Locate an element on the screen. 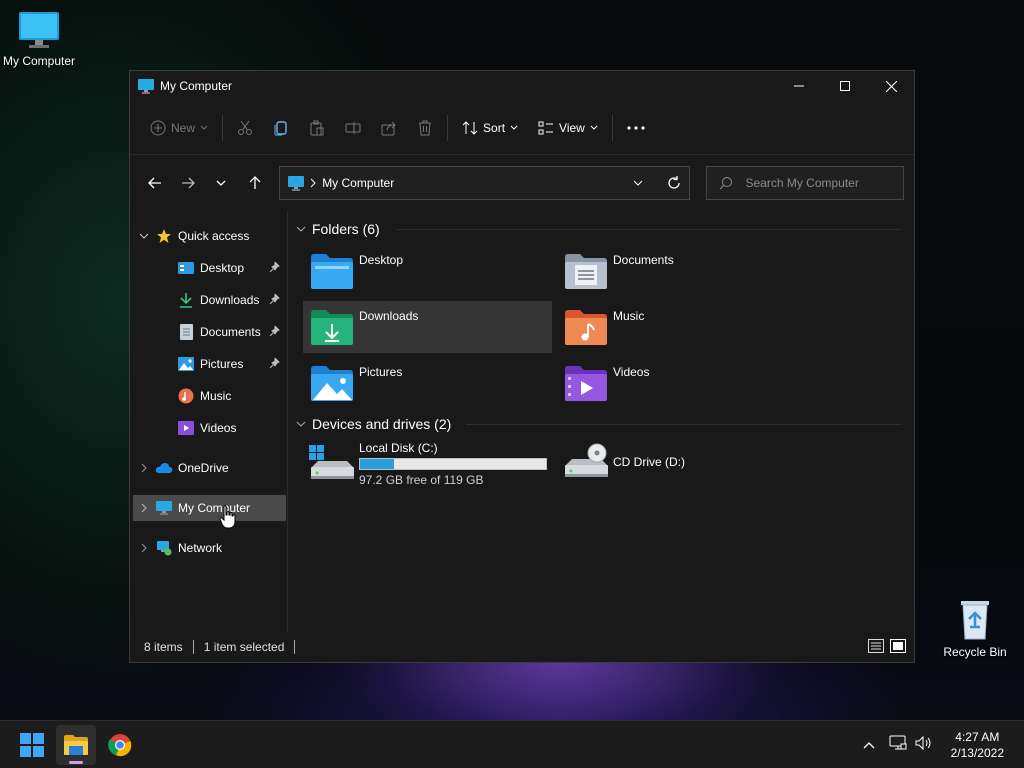 The width and height of the screenshot is (1024, 768). address-path: My Computer is located at coordinates (358, 183).